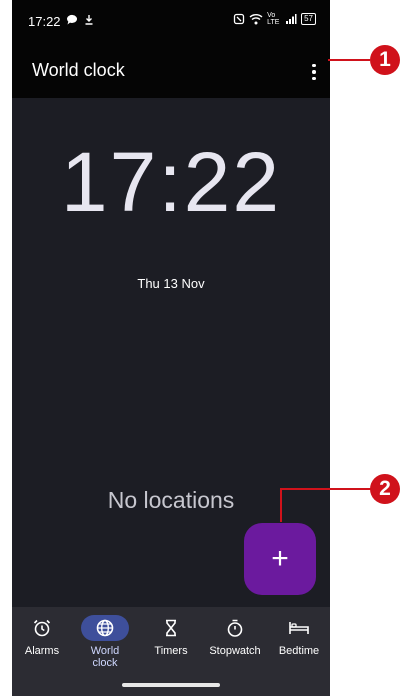 This screenshot has height=696, width=408. I want to click on tab-alarms: Alarms, so click(42, 636).